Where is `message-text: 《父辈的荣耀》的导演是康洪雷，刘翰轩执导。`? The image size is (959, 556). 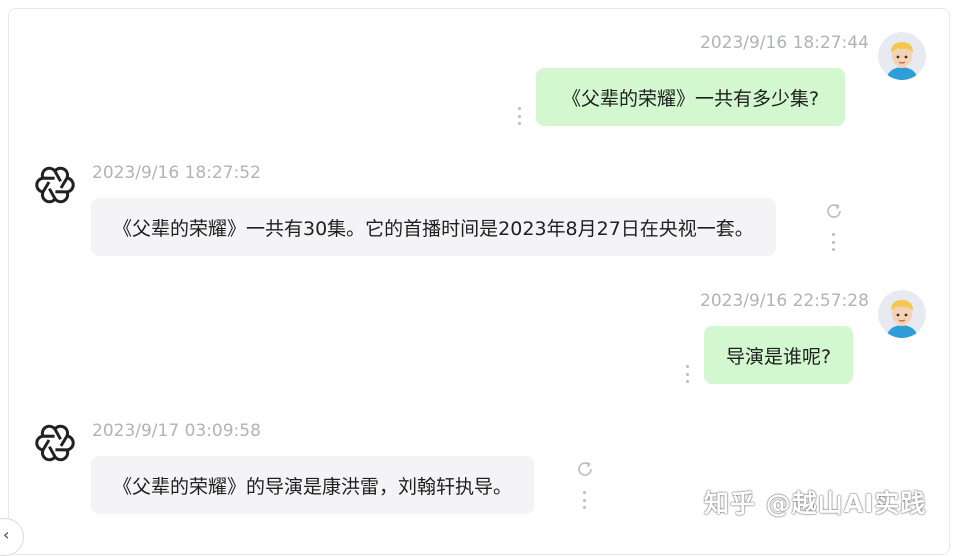 message-text: 《父辈的荣耀》的导演是康洪雷，刘翰轩执导。 is located at coordinates (313, 486).